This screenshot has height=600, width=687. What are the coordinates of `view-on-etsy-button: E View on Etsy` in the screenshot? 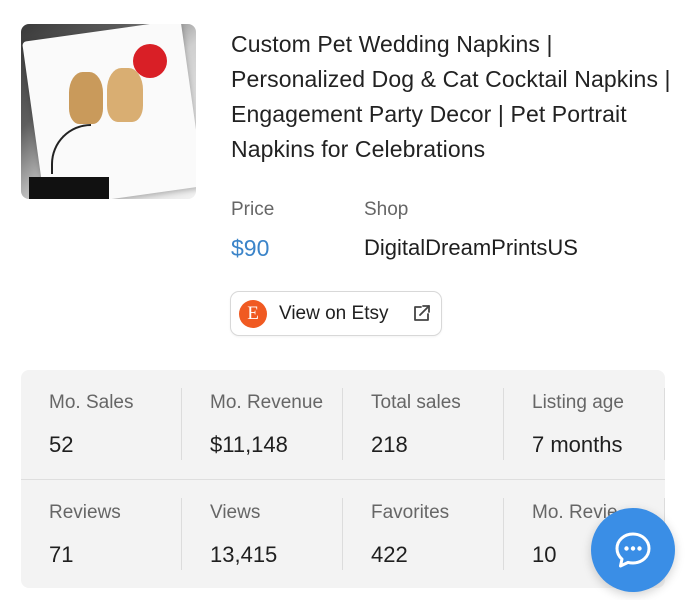 It's located at (336, 313).